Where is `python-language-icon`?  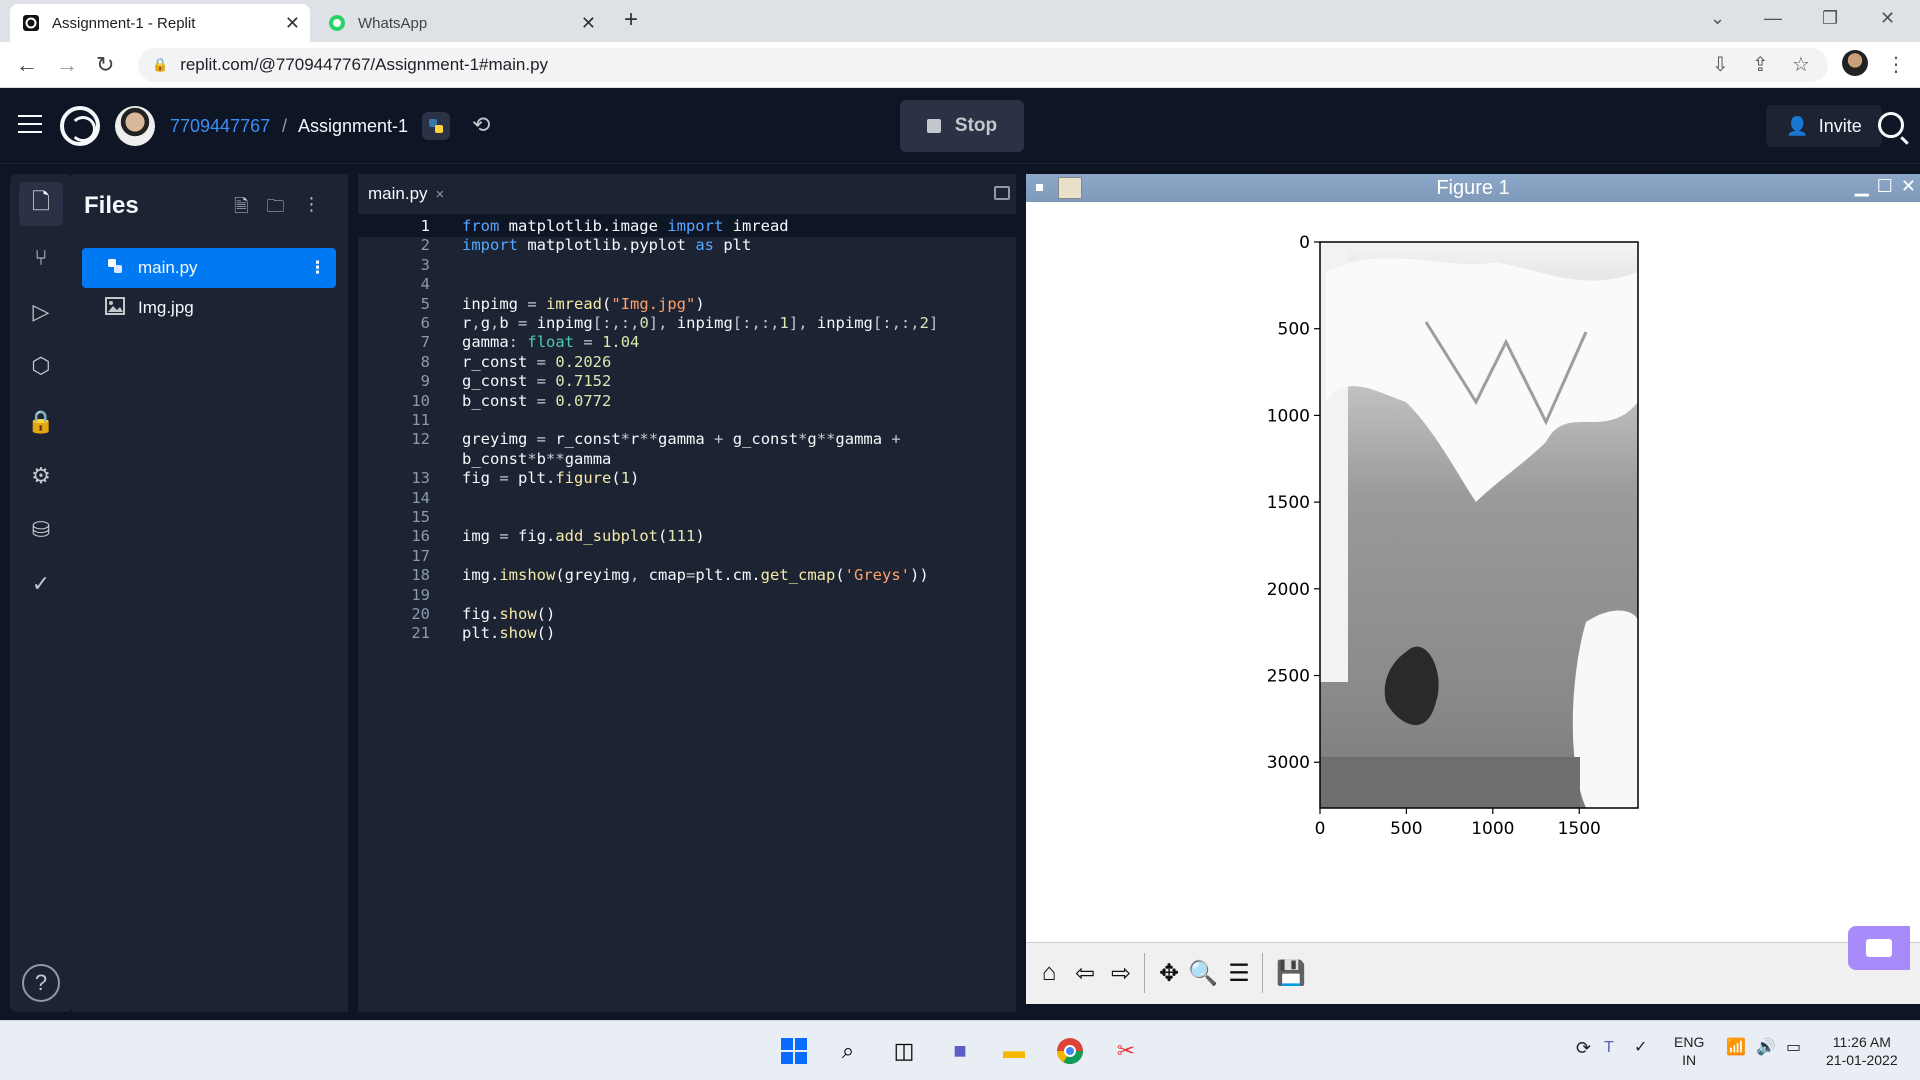
python-language-icon is located at coordinates (436, 126).